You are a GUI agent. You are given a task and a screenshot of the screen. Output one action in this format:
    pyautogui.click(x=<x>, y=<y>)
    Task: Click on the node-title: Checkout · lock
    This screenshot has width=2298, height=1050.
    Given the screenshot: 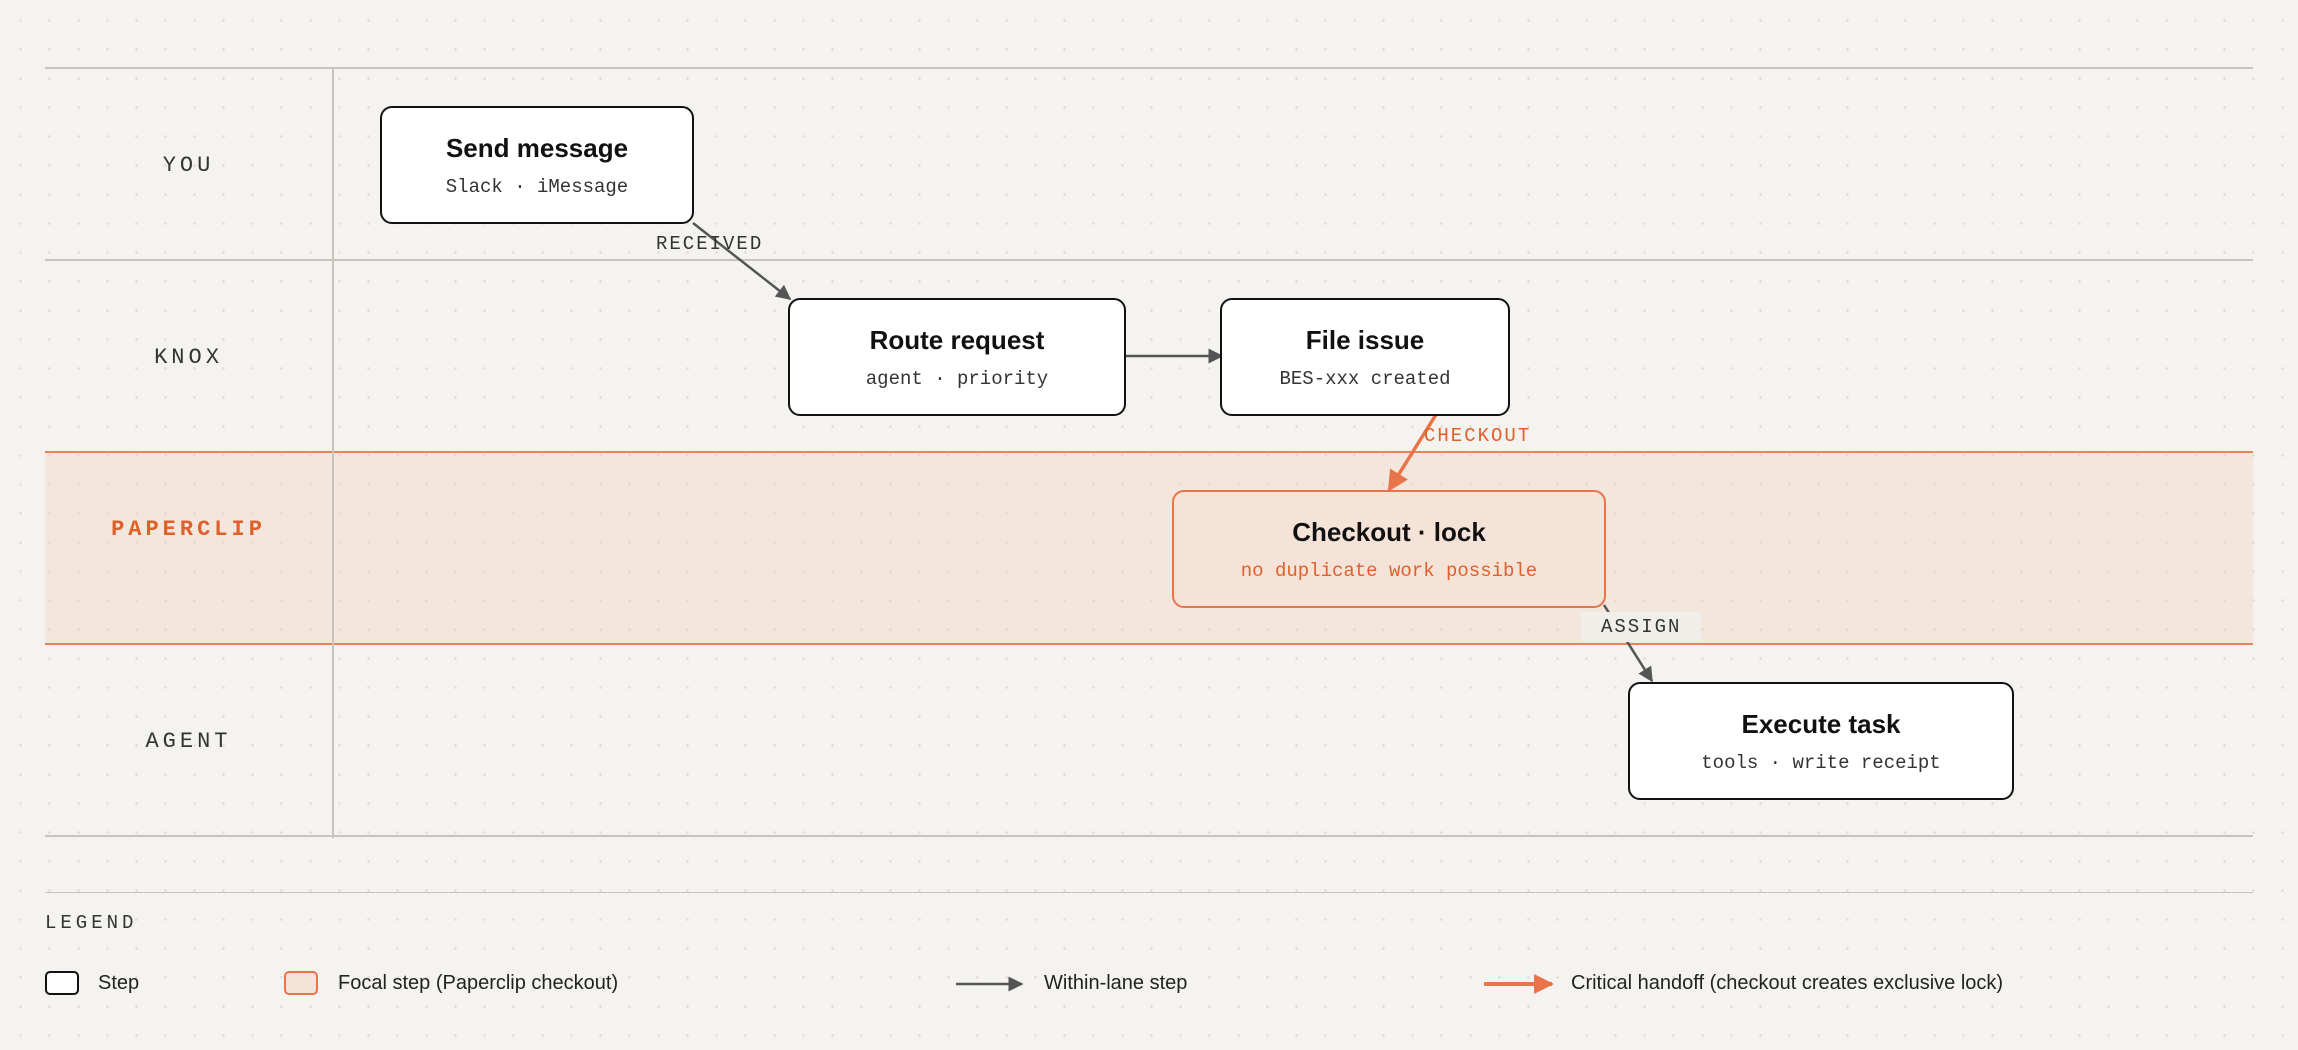 What is the action you would take?
    pyautogui.click(x=1389, y=531)
    